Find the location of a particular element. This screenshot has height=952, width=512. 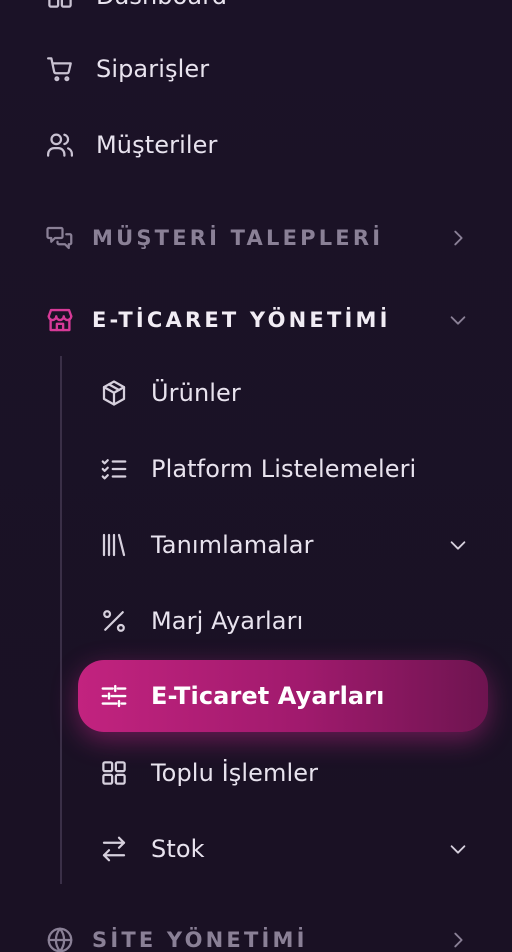

sidebar-item-orders: Siparişler is located at coordinates (256, 69).